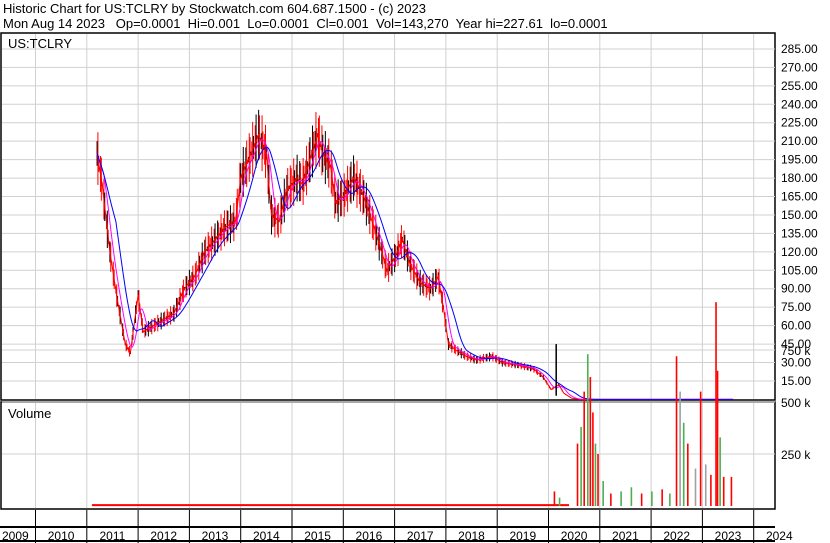  What do you see at coordinates (779, 536) in the screenshot?
I see `year-label: 2024` at bounding box center [779, 536].